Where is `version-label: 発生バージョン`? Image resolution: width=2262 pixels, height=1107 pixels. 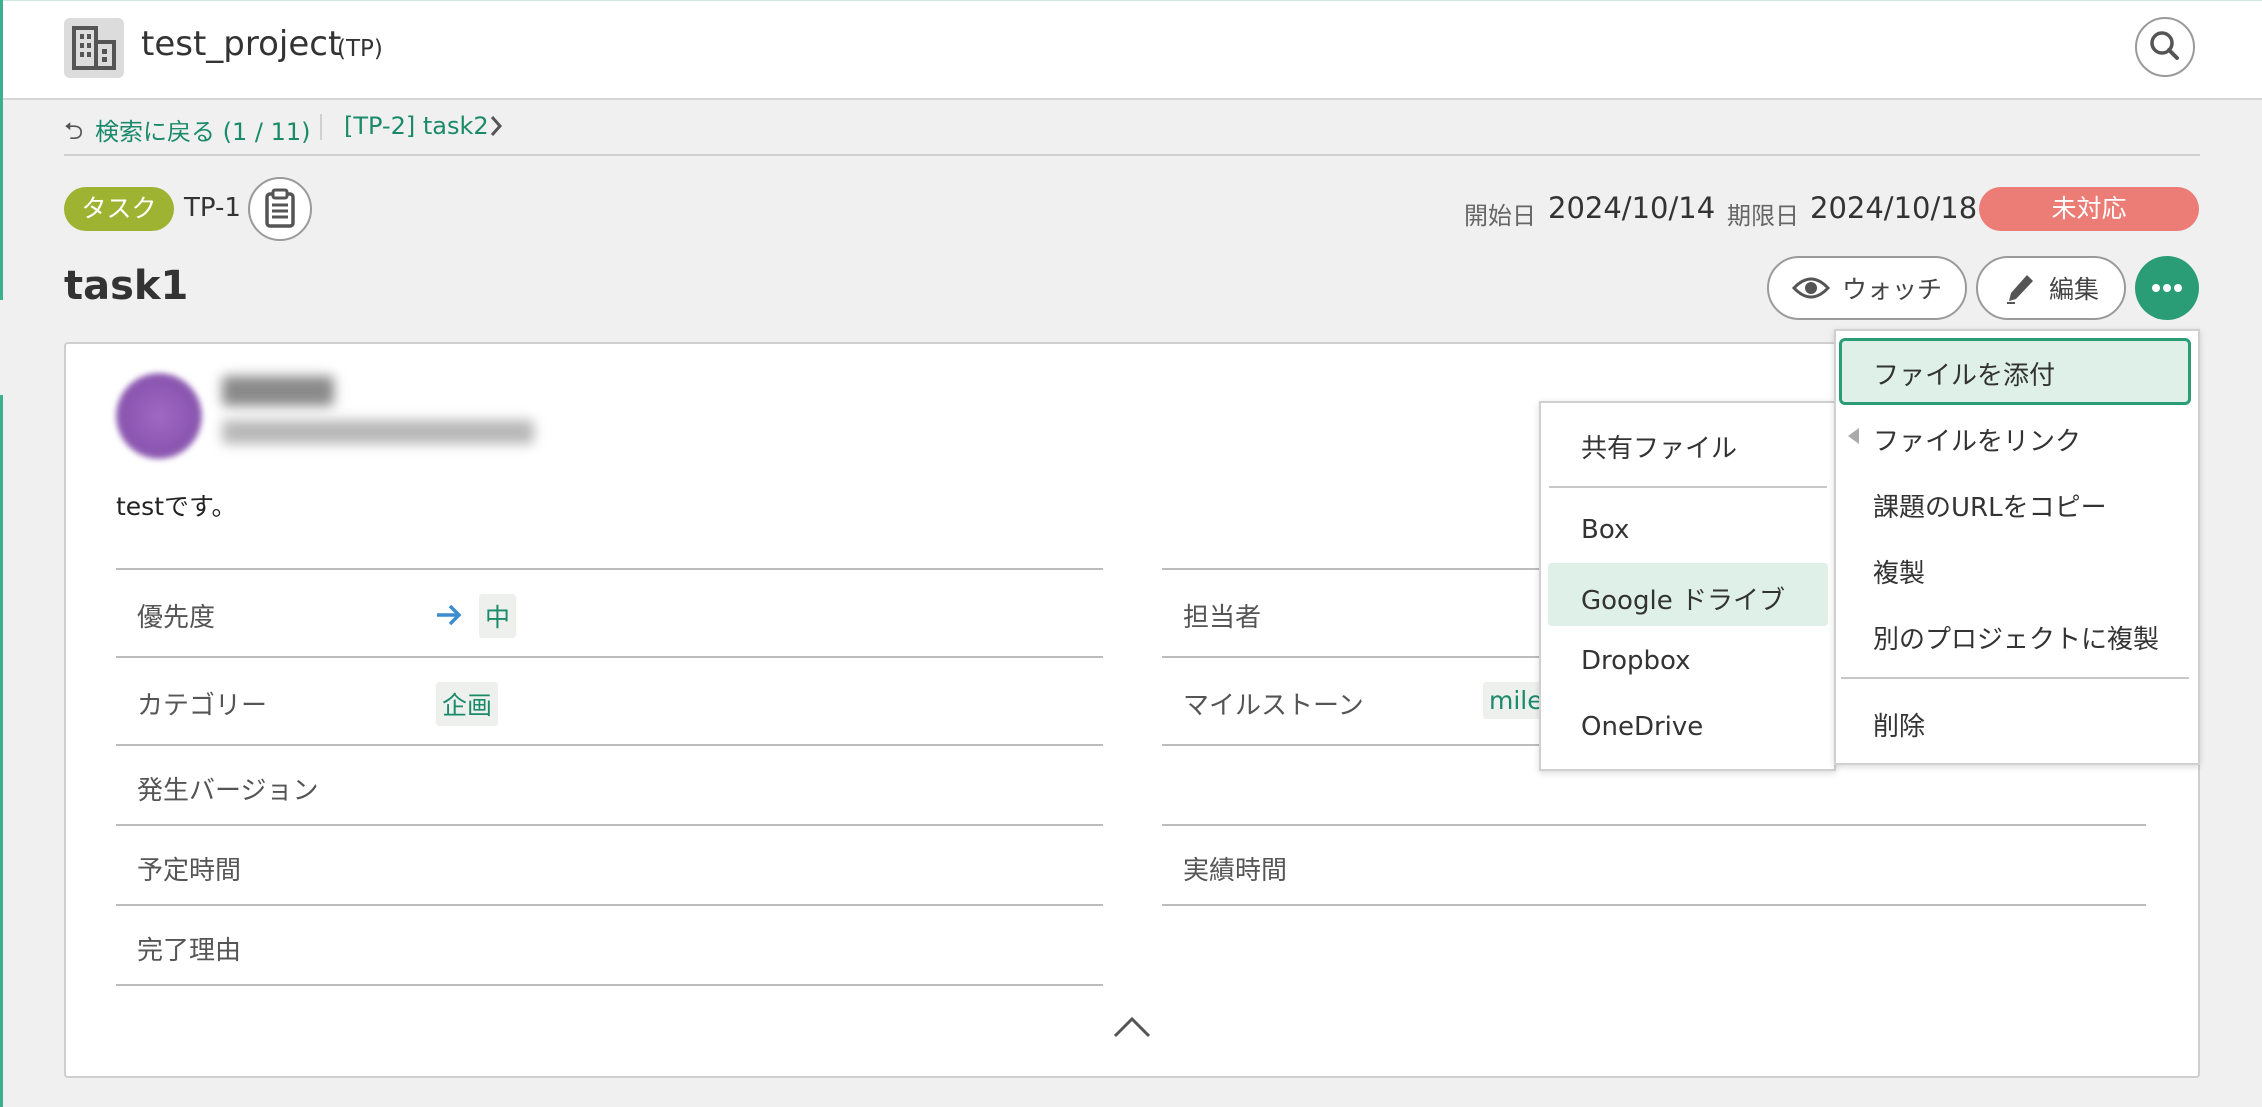 version-label: 発生バージョン is located at coordinates (228, 791).